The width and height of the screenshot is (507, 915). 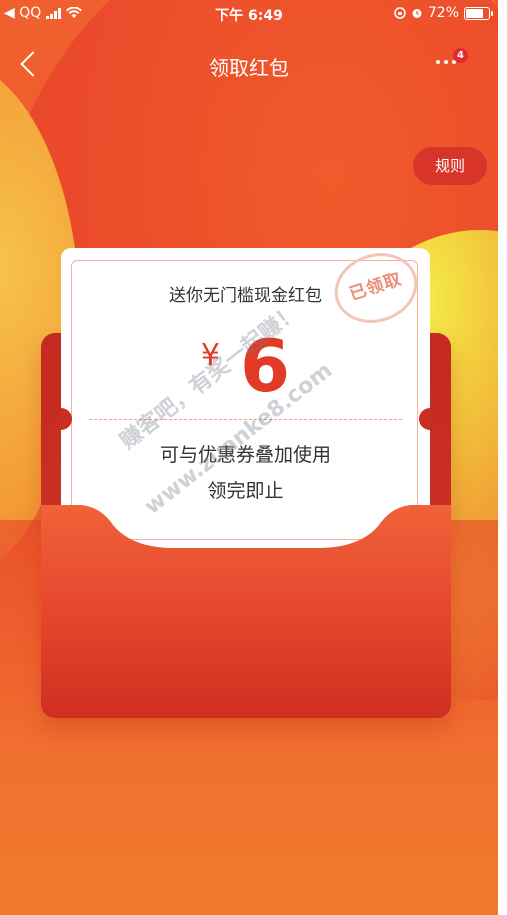 What do you see at coordinates (249, 68) in the screenshot?
I see `page-title: 领取红包` at bounding box center [249, 68].